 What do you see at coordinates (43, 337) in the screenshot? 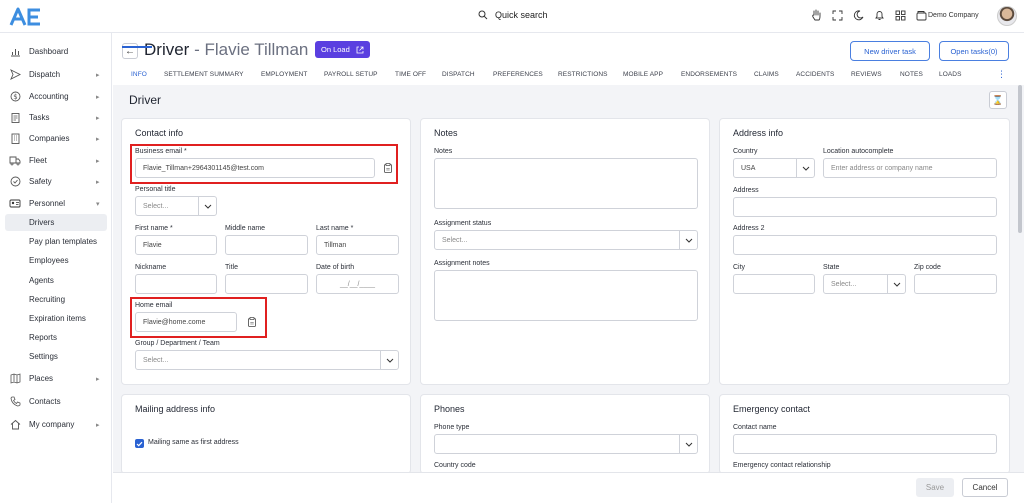
I see `sidebar-sub-label: Reports` at bounding box center [43, 337].